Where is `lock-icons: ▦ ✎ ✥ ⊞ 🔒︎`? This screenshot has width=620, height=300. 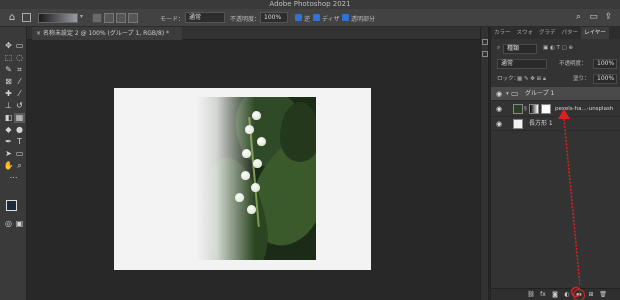 lock-icons: ▦ ✎ ✥ ⊞ 🔒︎ is located at coordinates (531, 79).